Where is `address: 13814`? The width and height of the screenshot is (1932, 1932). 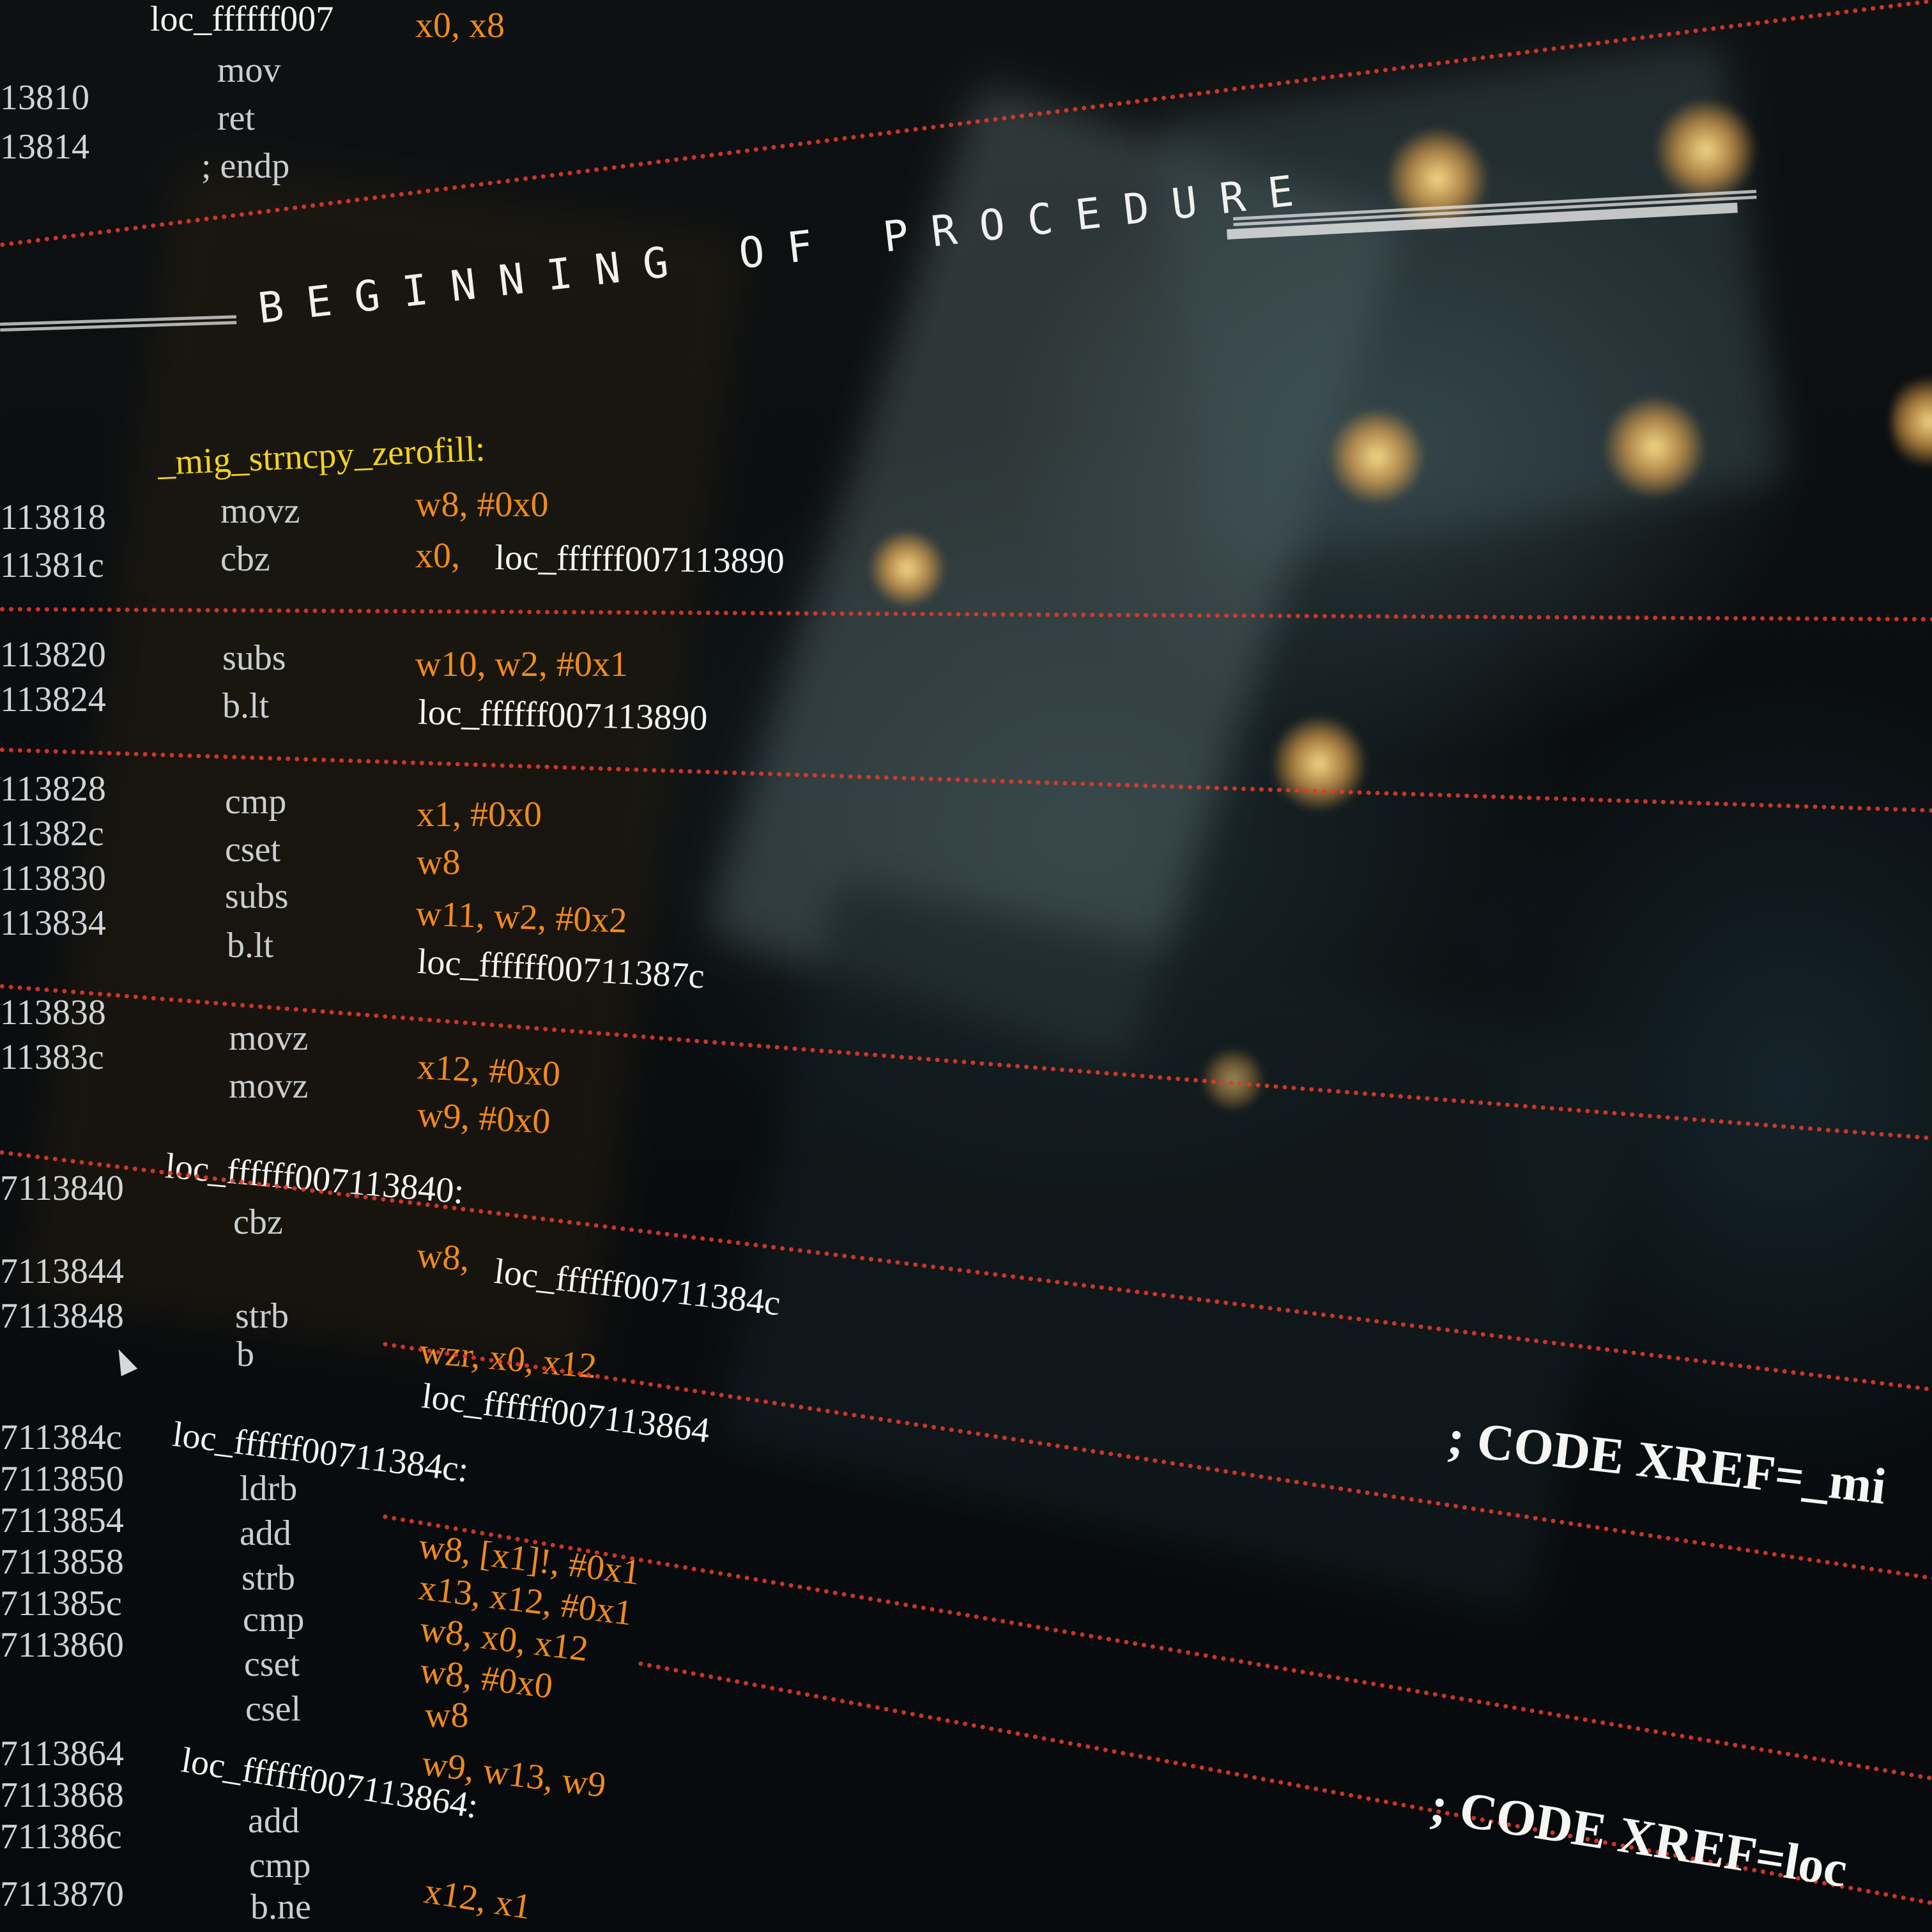 address: 13814 is located at coordinates (44, 147).